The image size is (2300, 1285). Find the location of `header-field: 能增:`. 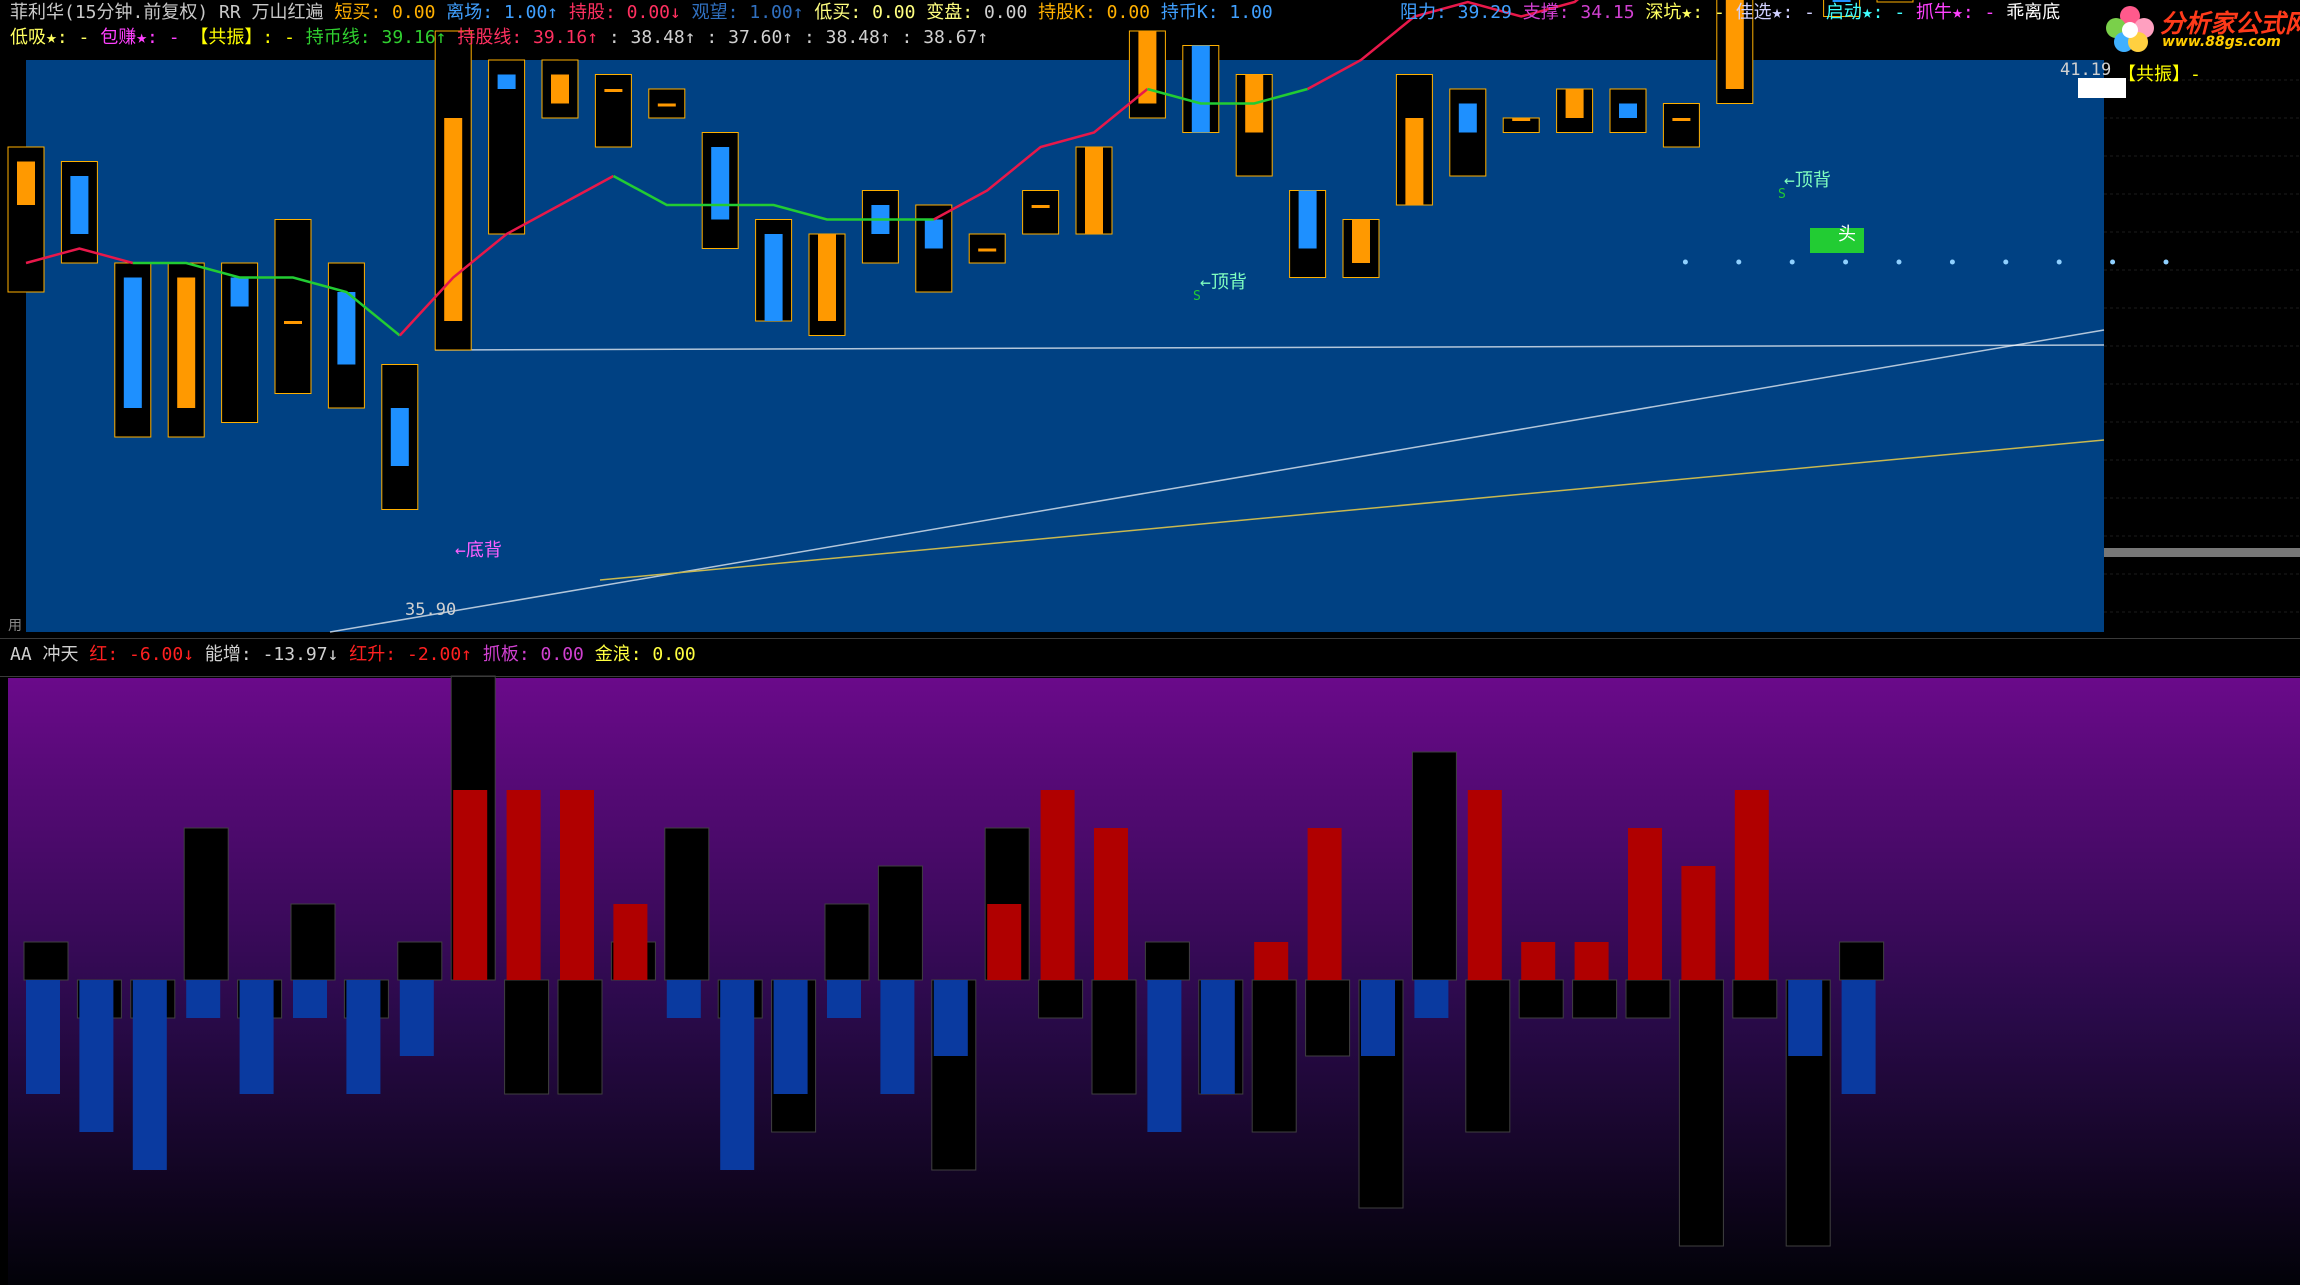

header-field: 能增: is located at coordinates (223, 654).